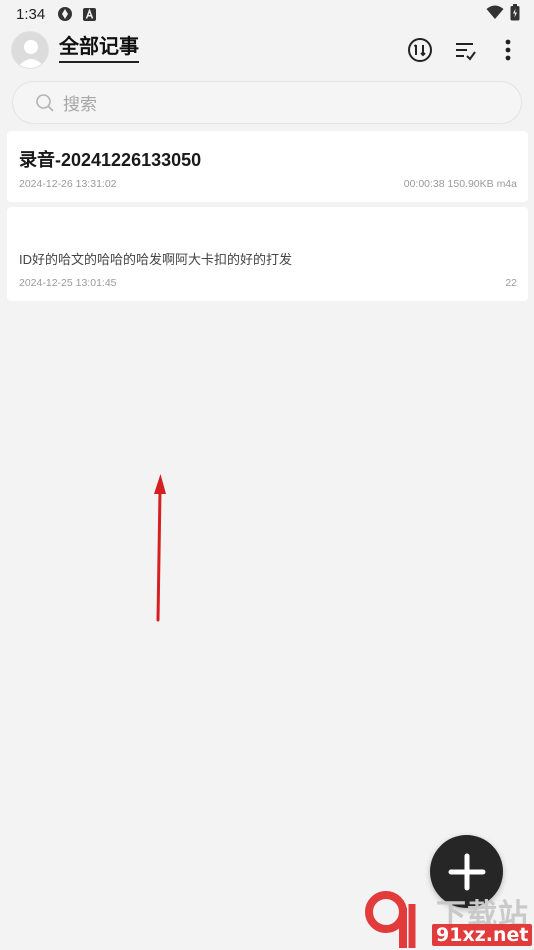  I want to click on status-time: 1:34, so click(31, 14).